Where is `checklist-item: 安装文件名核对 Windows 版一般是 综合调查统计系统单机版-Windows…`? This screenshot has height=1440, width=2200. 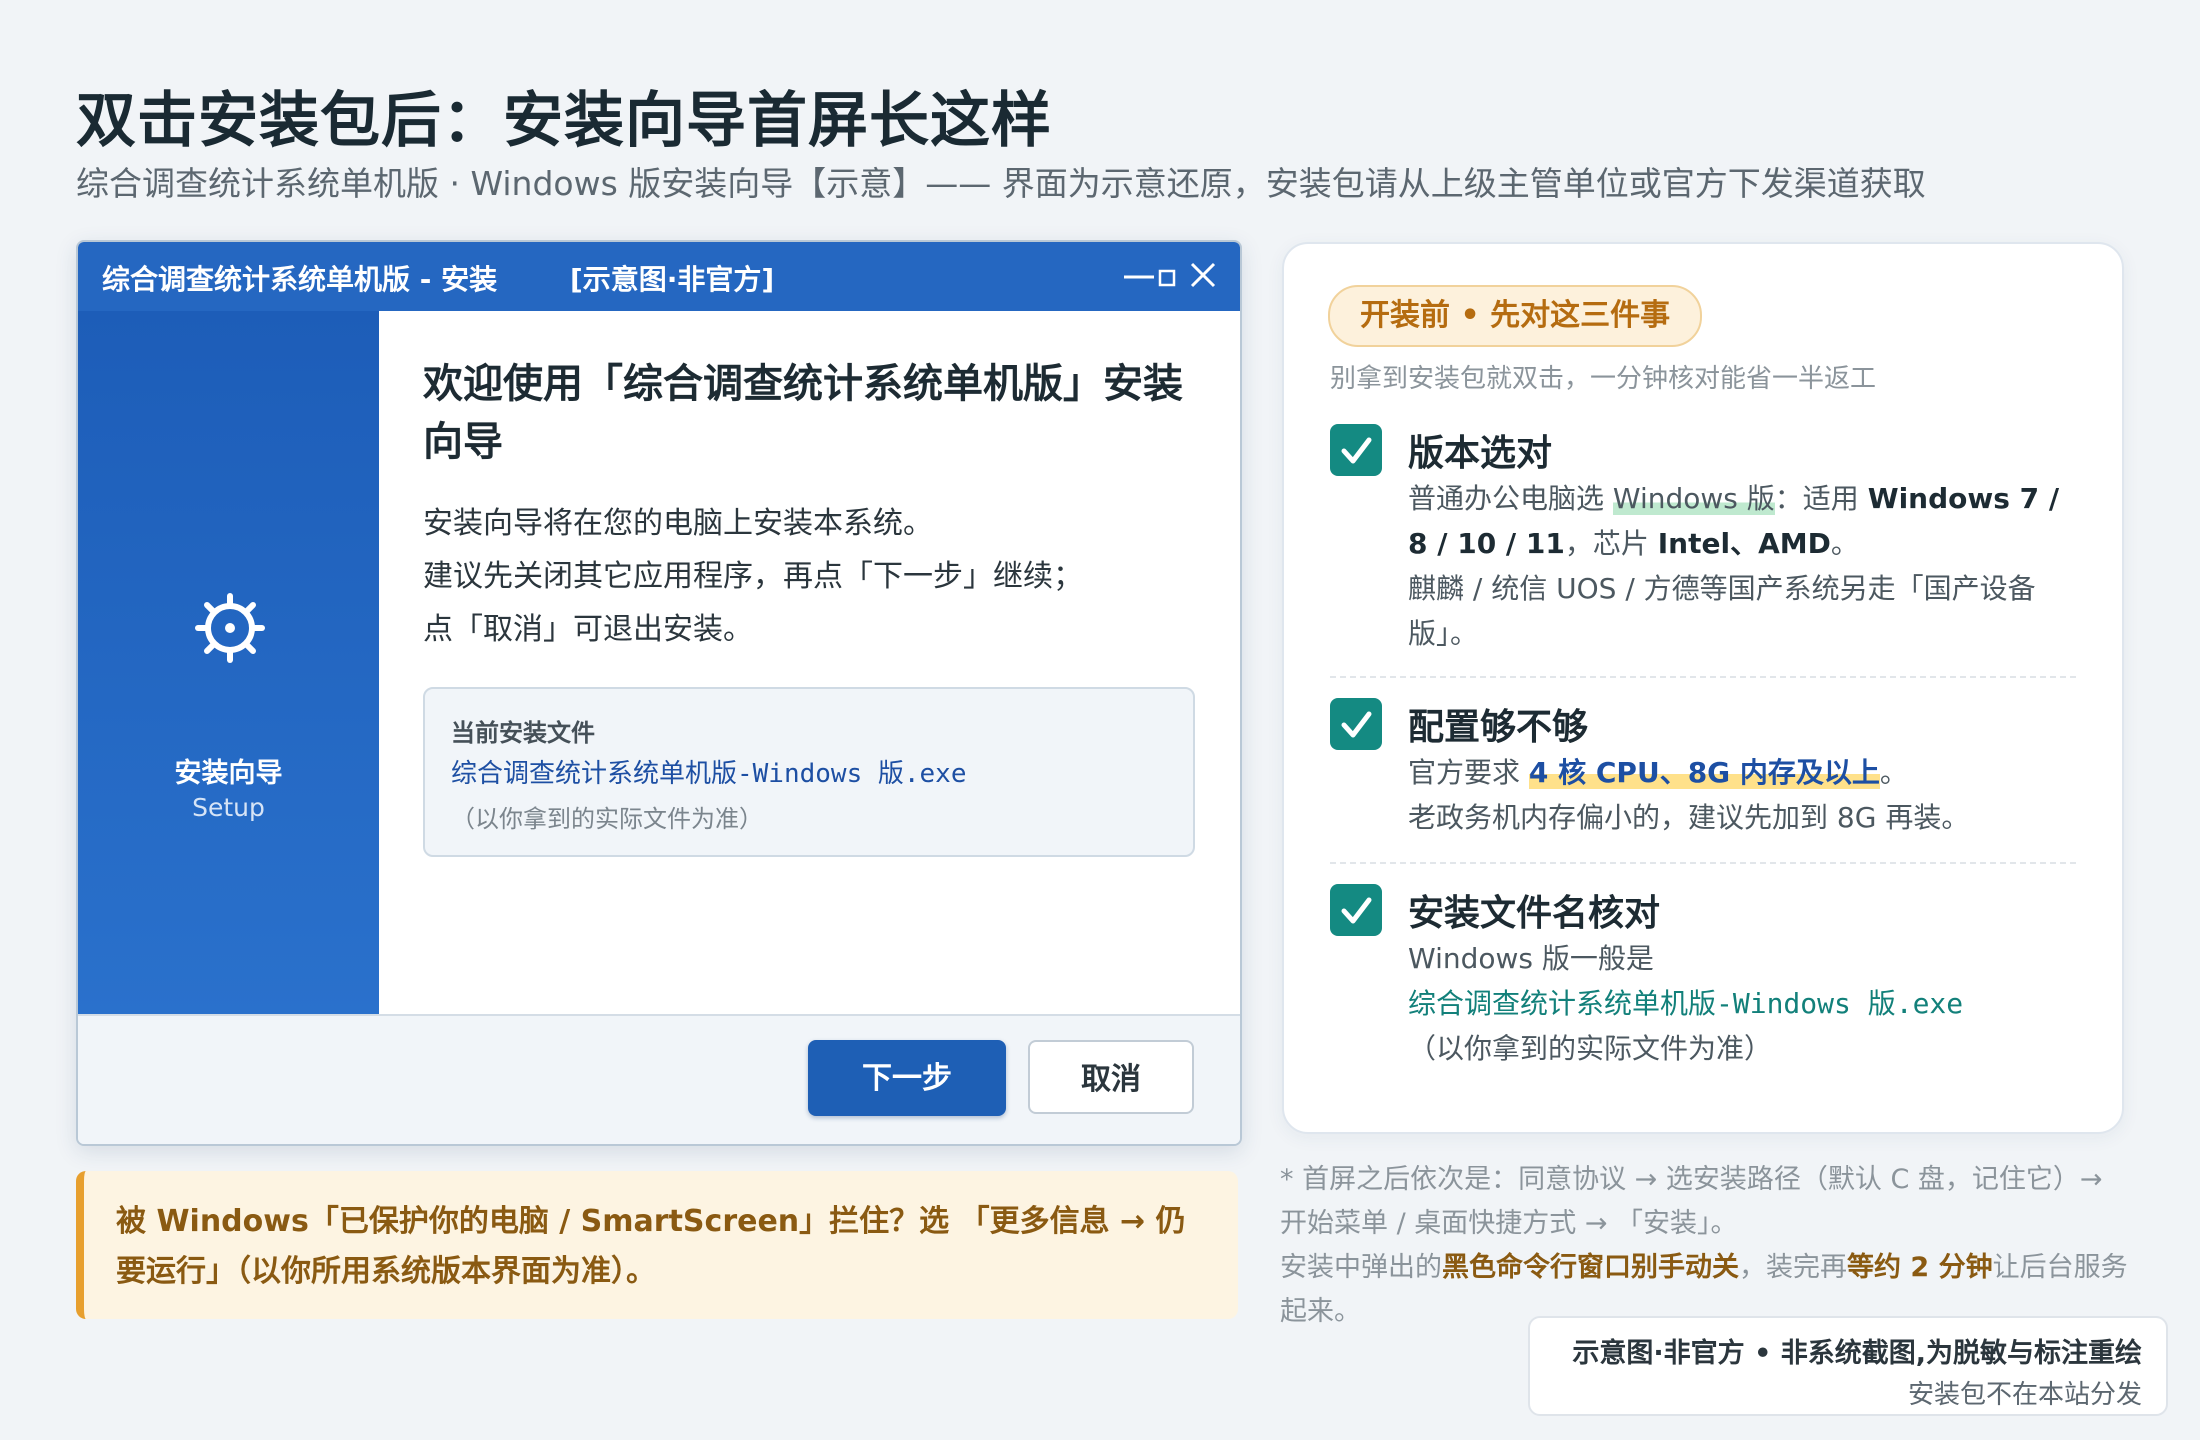 checklist-item: 安装文件名核对 Windows 版一般是 综合调查统计系统单机版-Windows… is located at coordinates (1705, 984).